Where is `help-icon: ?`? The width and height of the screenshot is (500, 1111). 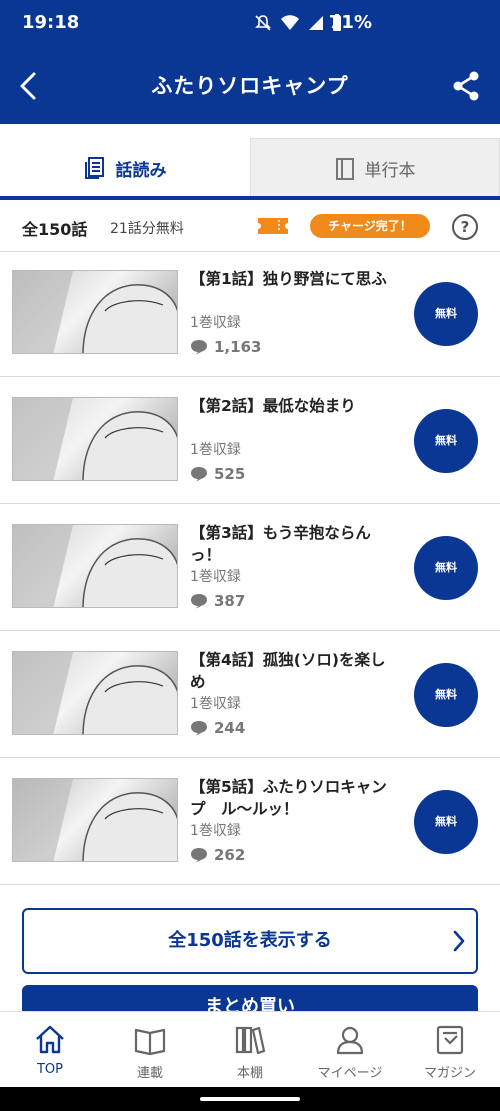
help-icon: ? is located at coordinates (465, 227).